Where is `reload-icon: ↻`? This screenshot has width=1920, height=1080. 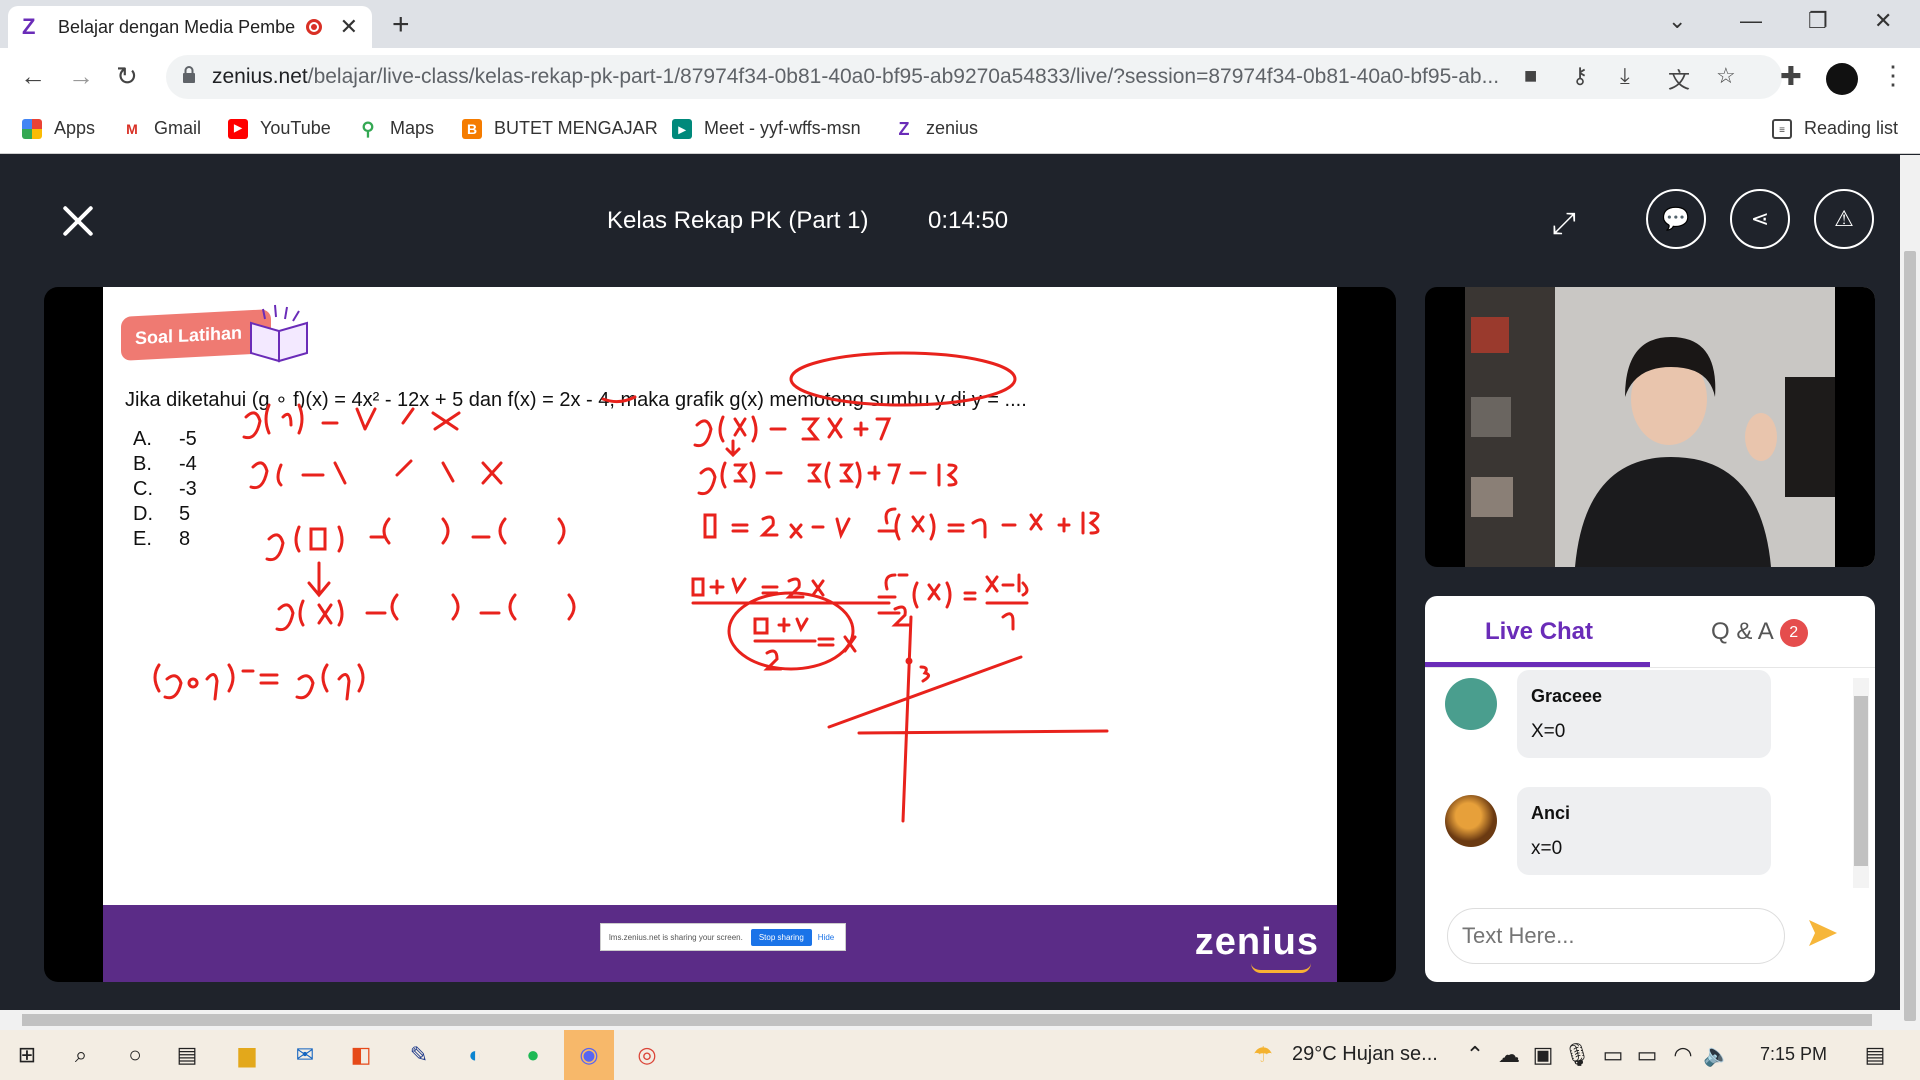
reload-icon: ↻ is located at coordinates (127, 76).